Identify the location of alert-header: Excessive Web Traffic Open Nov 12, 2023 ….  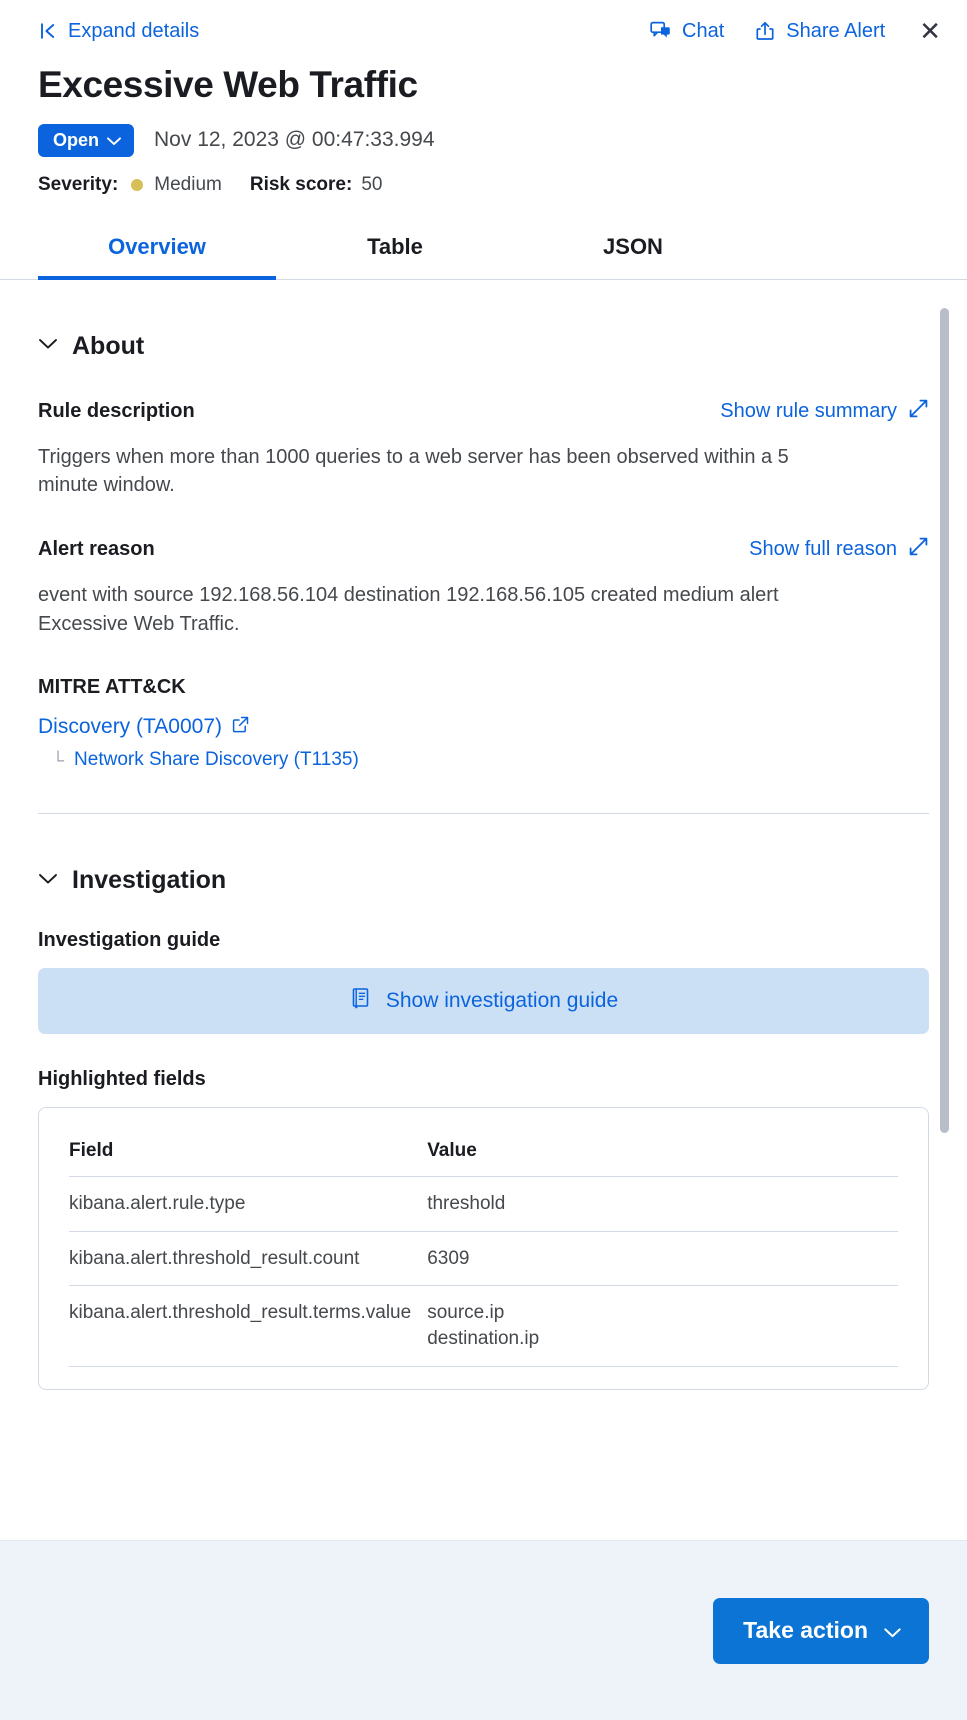
(483, 127).